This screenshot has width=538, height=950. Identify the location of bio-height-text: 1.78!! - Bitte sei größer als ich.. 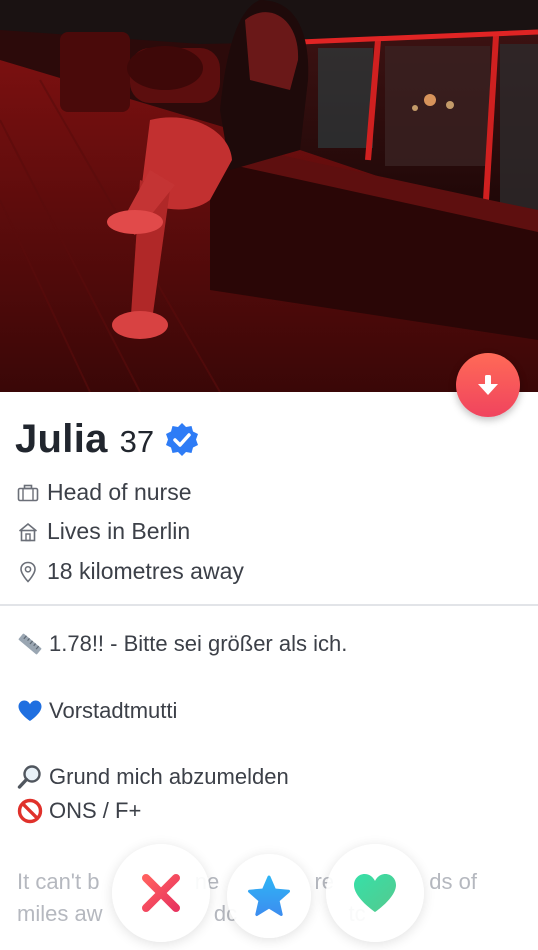
(198, 643).